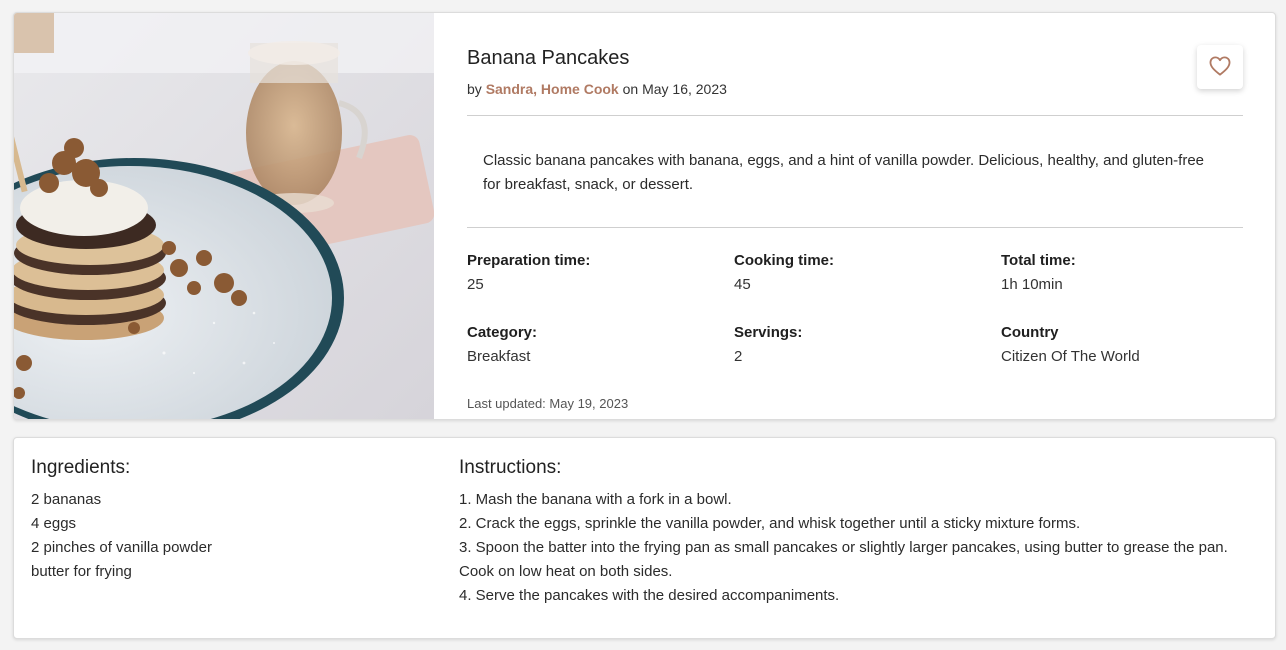 Image resolution: width=1286 pixels, height=650 pixels. Describe the element at coordinates (630, 89) in the screenshot. I see `date-prefix: on` at that location.